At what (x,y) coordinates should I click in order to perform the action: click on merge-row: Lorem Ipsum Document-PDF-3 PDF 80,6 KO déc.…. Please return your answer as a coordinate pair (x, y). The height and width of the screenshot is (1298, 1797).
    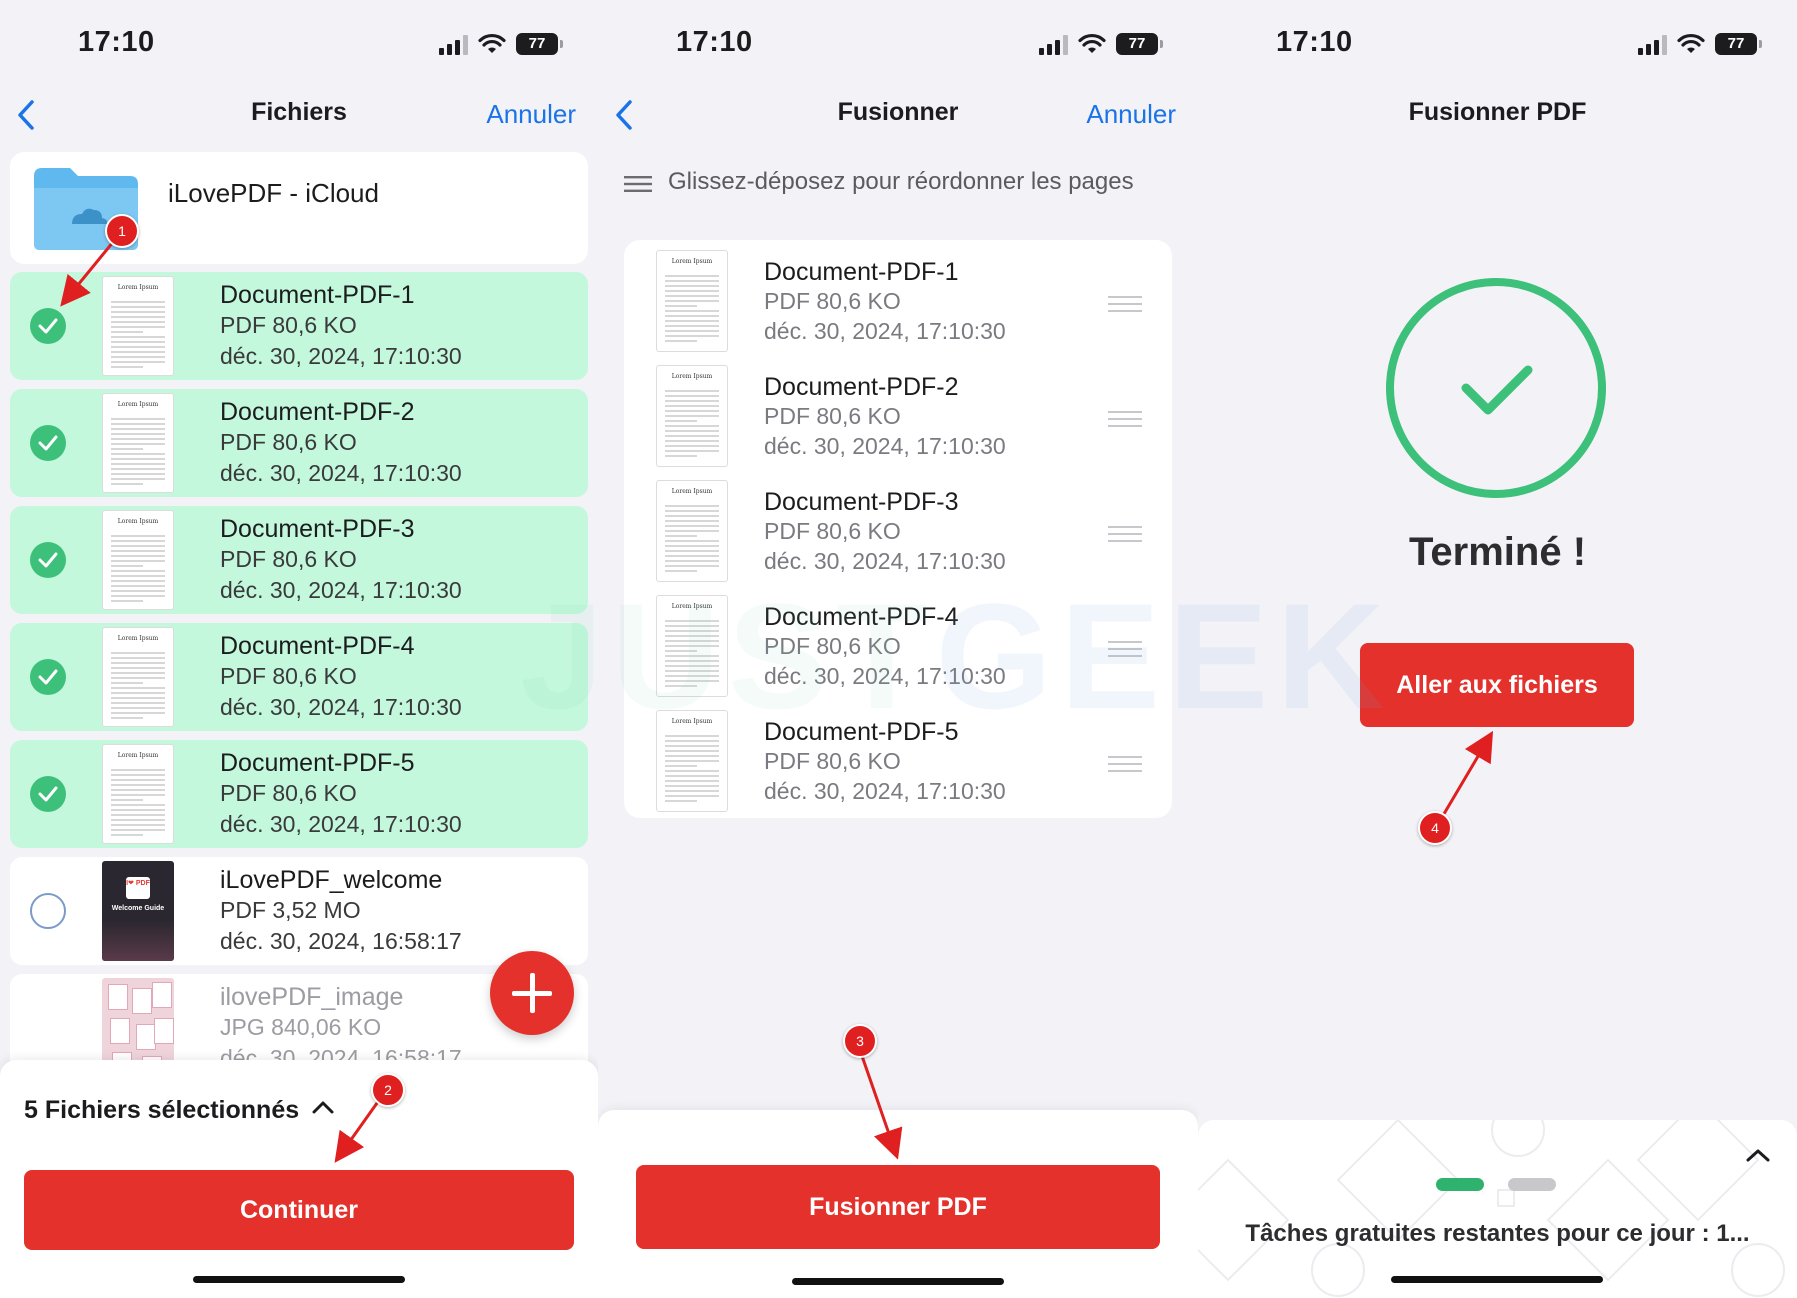
    Looking at the image, I should click on (898, 531).